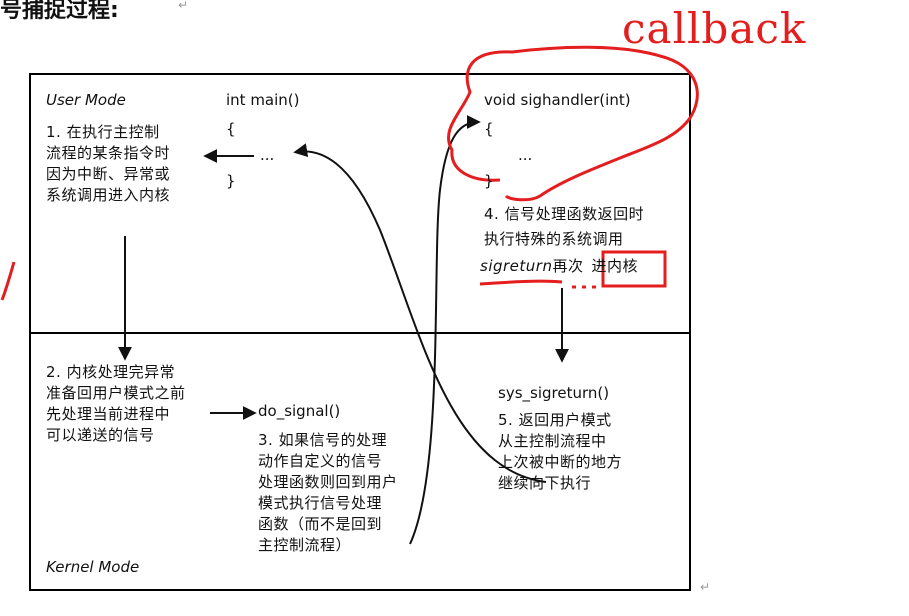  Describe the element at coordinates (705, 587) in the screenshot. I see `return-mark-icon: ↵` at that location.